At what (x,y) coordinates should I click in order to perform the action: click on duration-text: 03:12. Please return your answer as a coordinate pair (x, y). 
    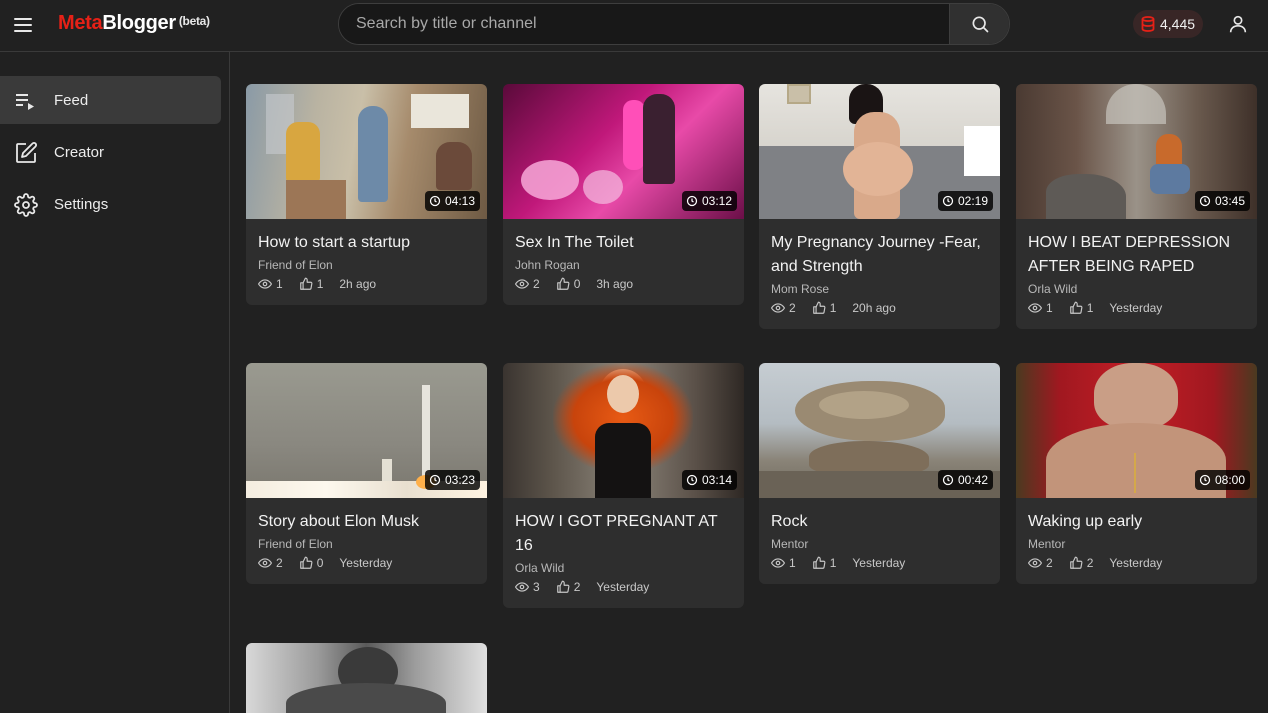
    Looking at the image, I should click on (716, 201).